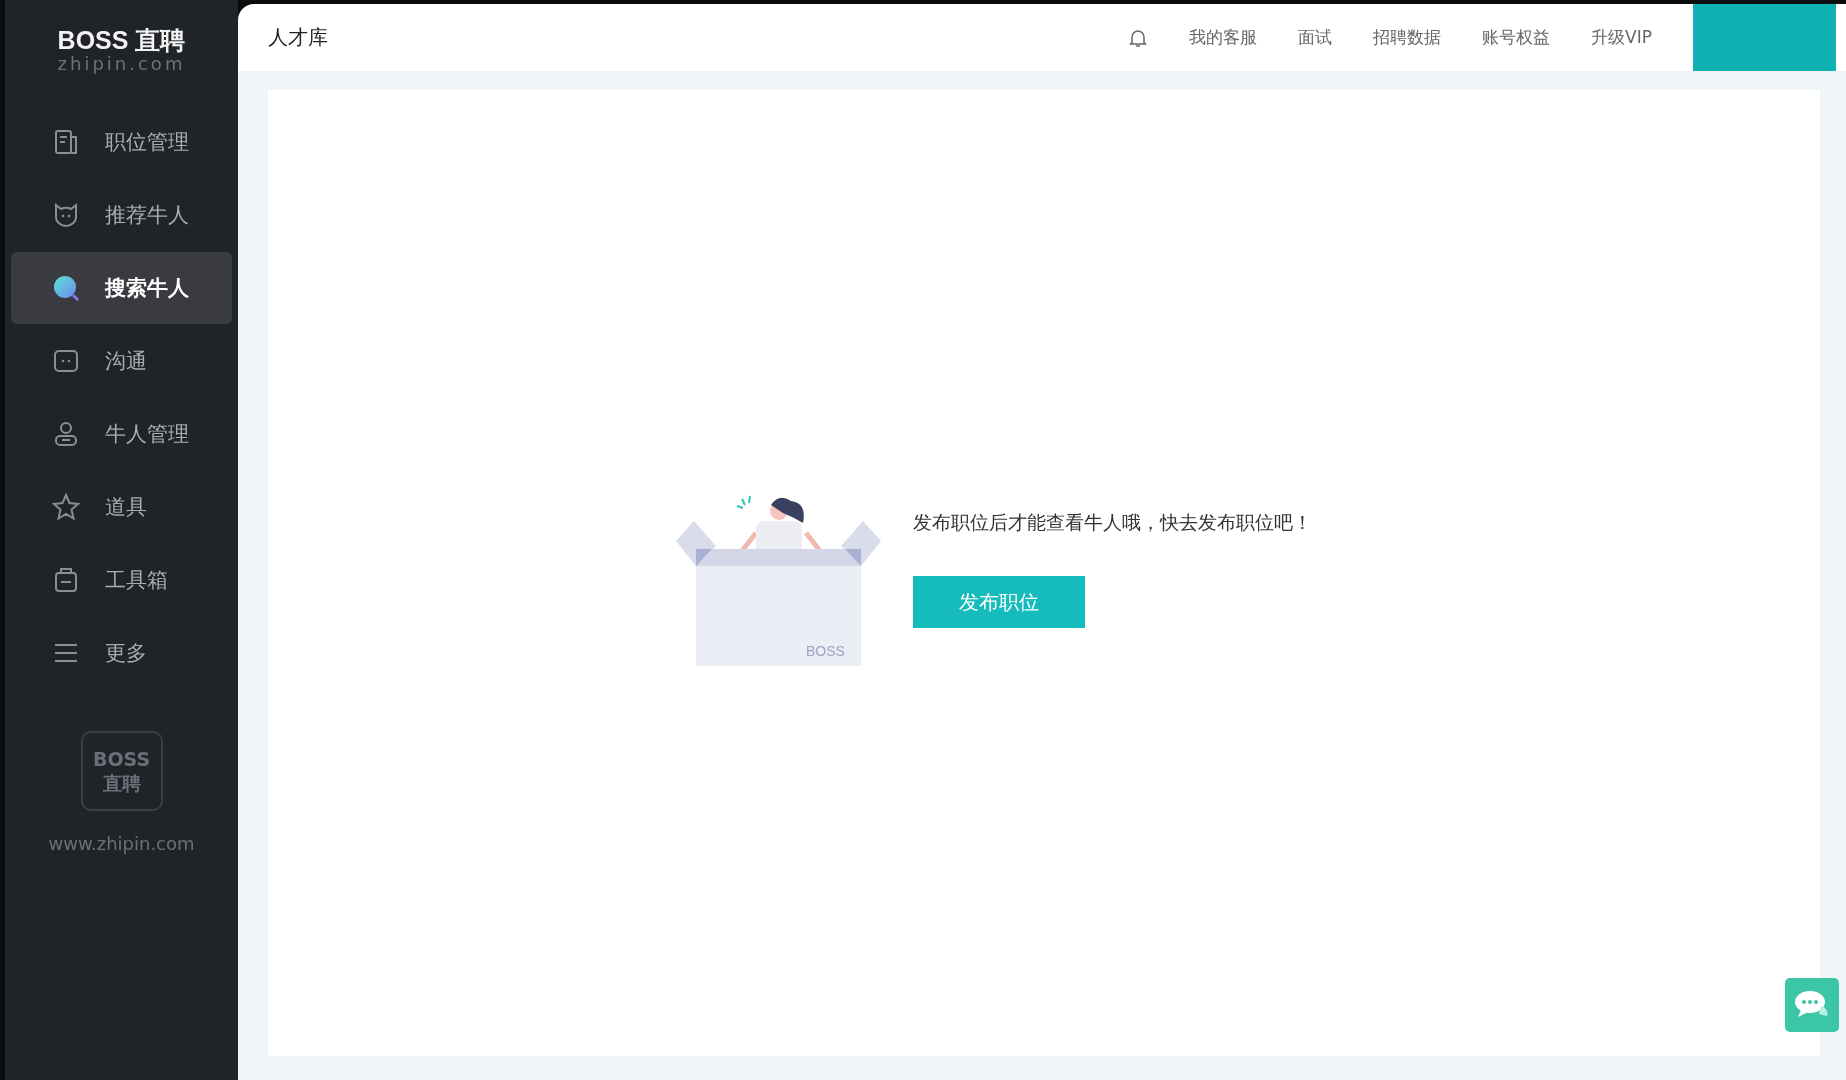  Describe the element at coordinates (825, 650) in the screenshot. I see `box-label: BOSS` at that location.